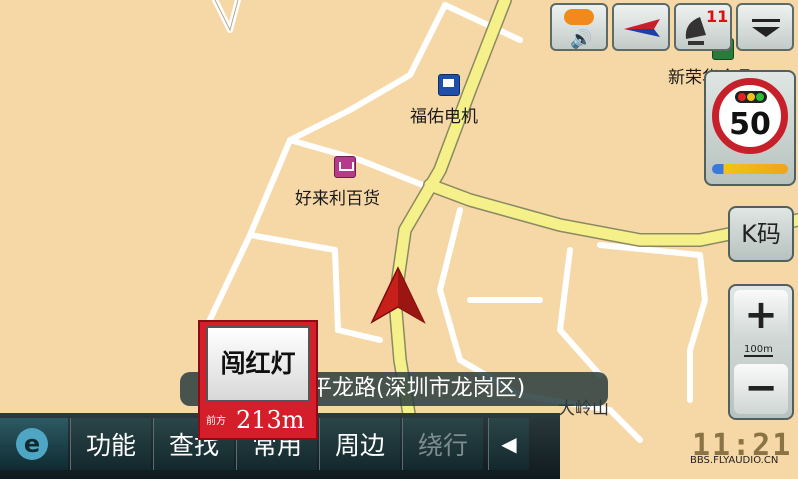  What do you see at coordinates (579, 17) in the screenshot?
I see `speech-bubble-speaker-icon` at bounding box center [579, 17].